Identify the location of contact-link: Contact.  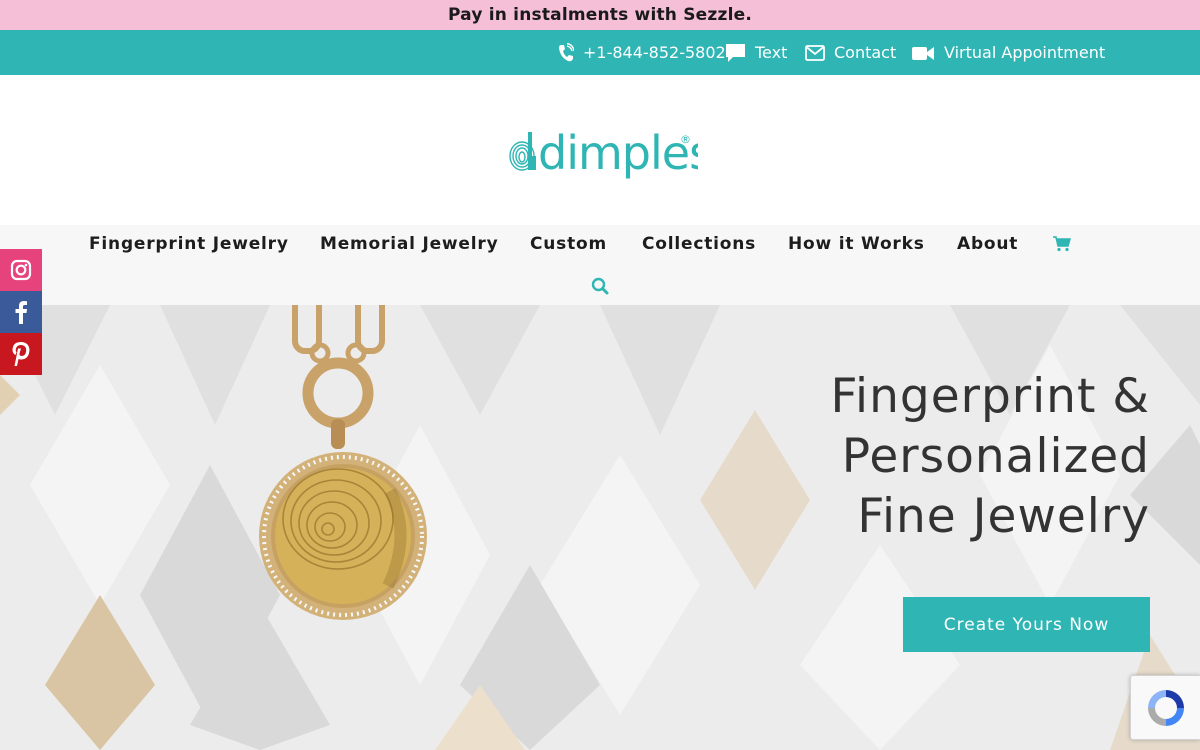
(850, 52).